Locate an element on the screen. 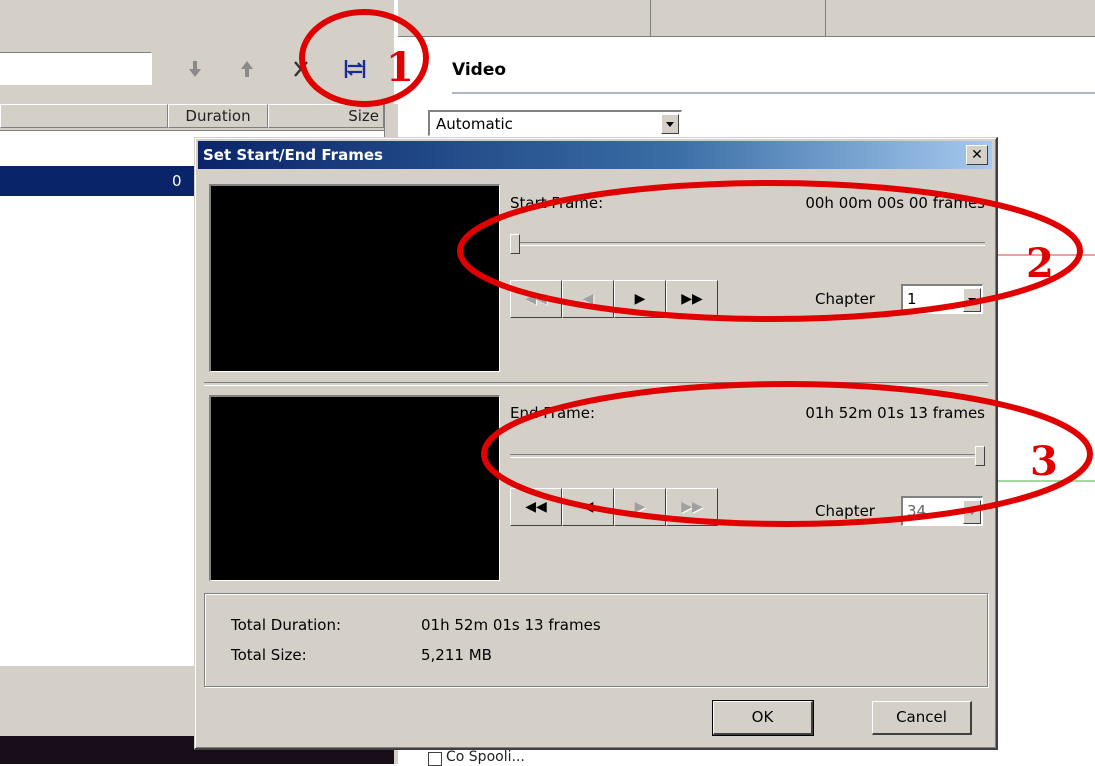 The width and height of the screenshot is (1095, 766). annotation-label-3: 3 is located at coordinates (1044, 461).